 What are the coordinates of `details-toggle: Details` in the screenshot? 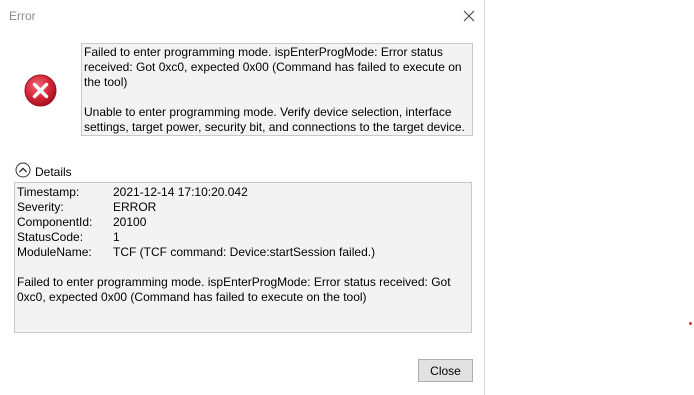 It's located at (43, 172).